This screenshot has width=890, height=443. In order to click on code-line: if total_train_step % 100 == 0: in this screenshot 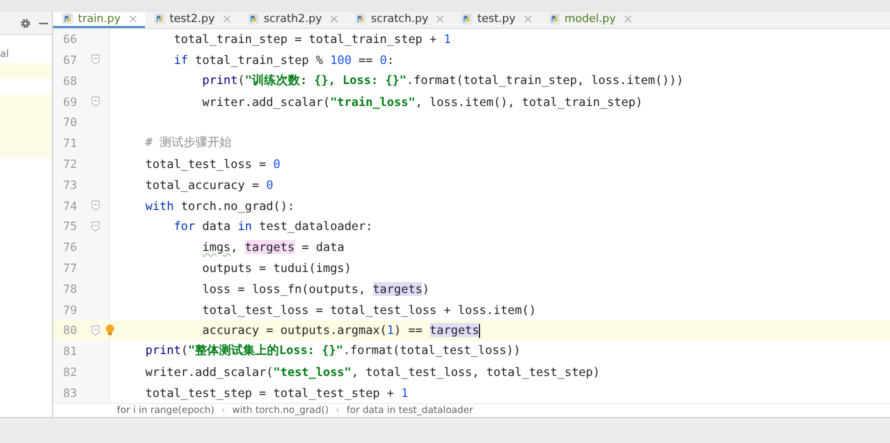, I will do `click(283, 59)`.